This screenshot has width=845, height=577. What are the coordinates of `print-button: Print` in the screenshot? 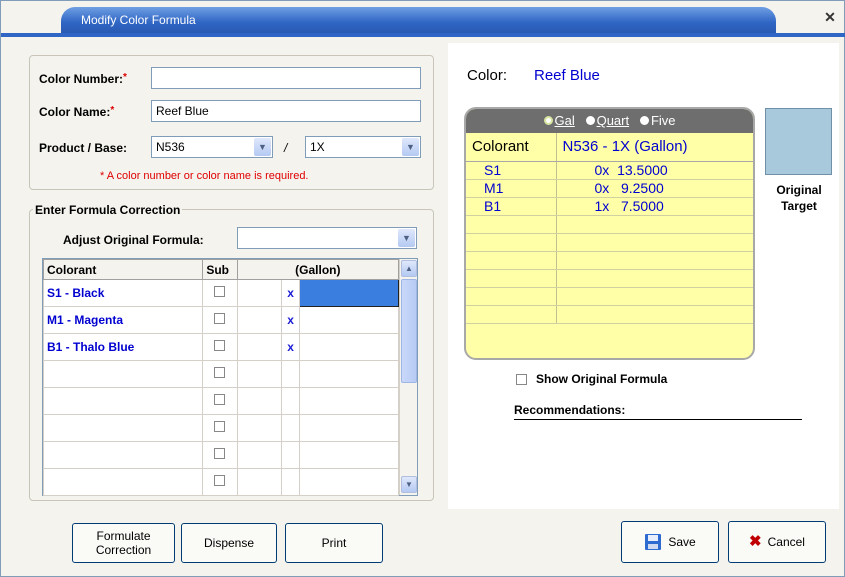 It's located at (334, 543).